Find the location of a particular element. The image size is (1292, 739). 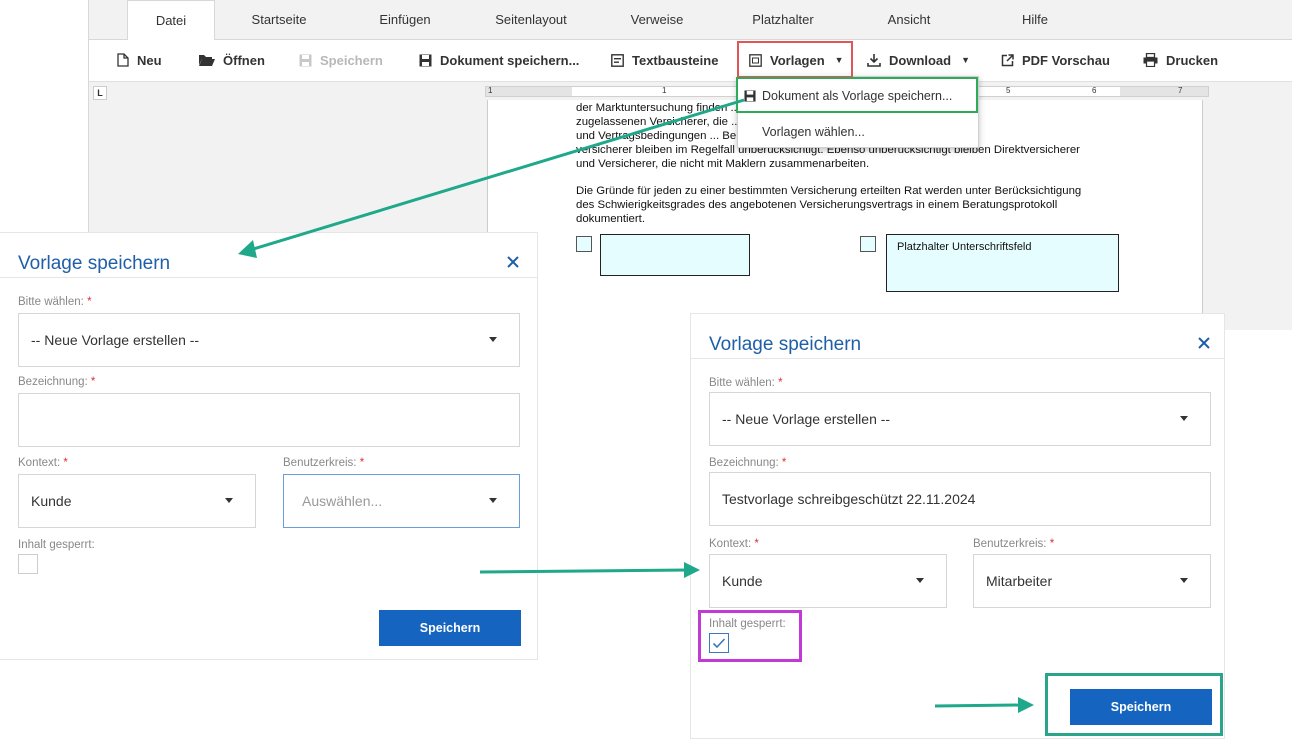

tab-hilfe: Hilfe is located at coordinates (1035, 20).